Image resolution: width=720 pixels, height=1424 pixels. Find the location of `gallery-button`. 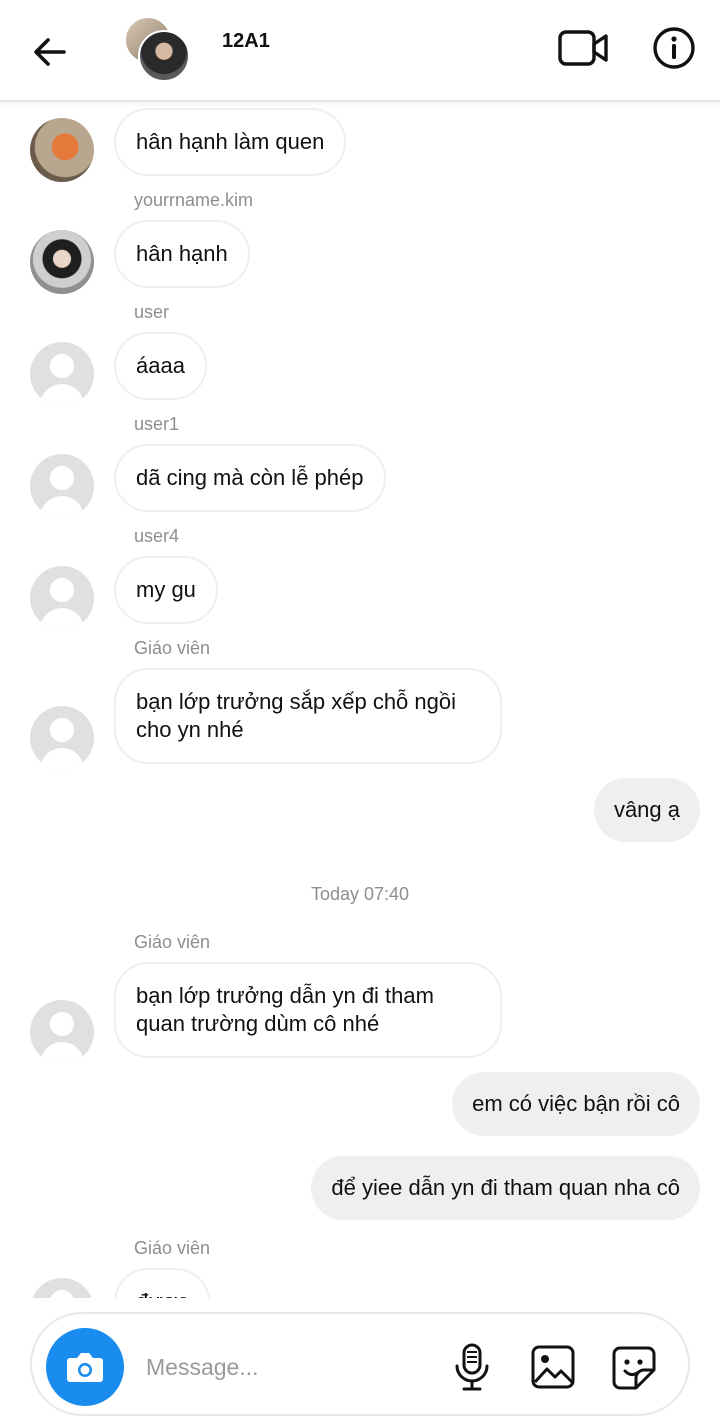

gallery-button is located at coordinates (553, 1367).